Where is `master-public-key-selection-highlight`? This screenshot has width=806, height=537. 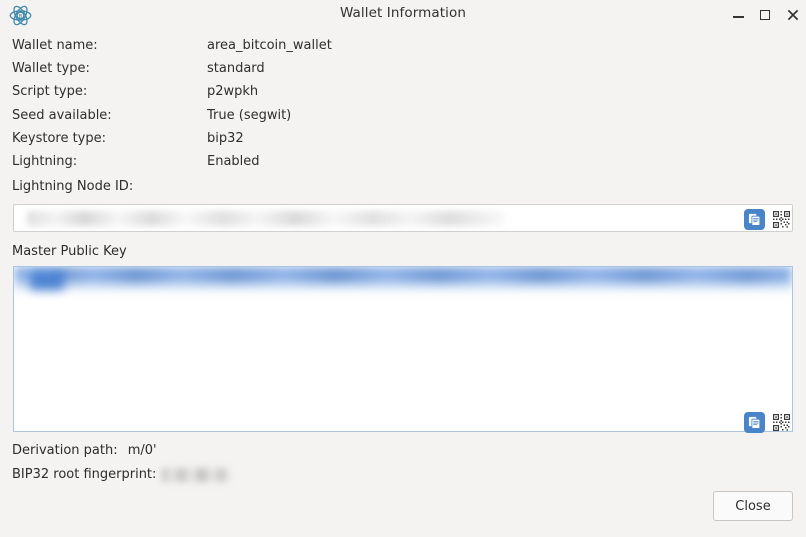
master-public-key-selection-highlight is located at coordinates (403, 280).